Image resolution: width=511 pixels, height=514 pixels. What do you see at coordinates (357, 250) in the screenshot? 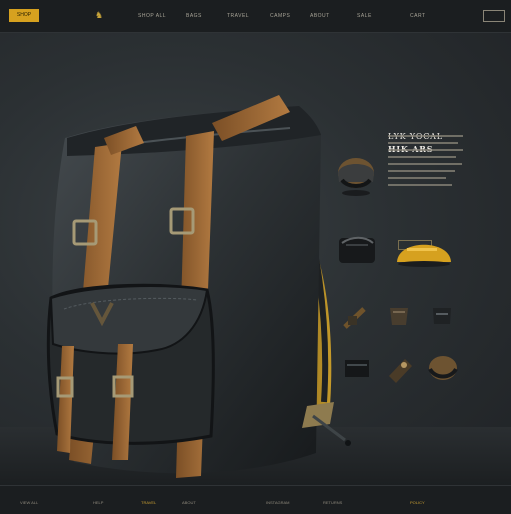
I see `black-pouch-thumb` at bounding box center [357, 250].